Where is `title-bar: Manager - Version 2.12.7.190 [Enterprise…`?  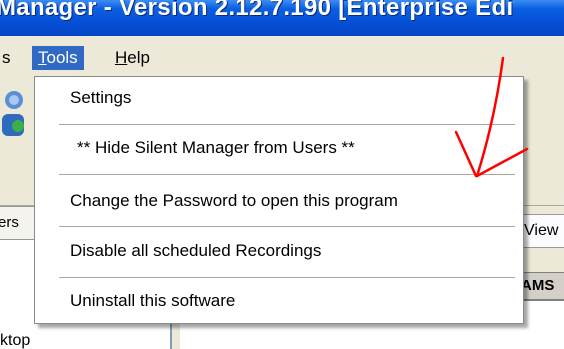 title-bar: Manager - Version 2.12.7.190 [Enterprise… is located at coordinates (282, 18).